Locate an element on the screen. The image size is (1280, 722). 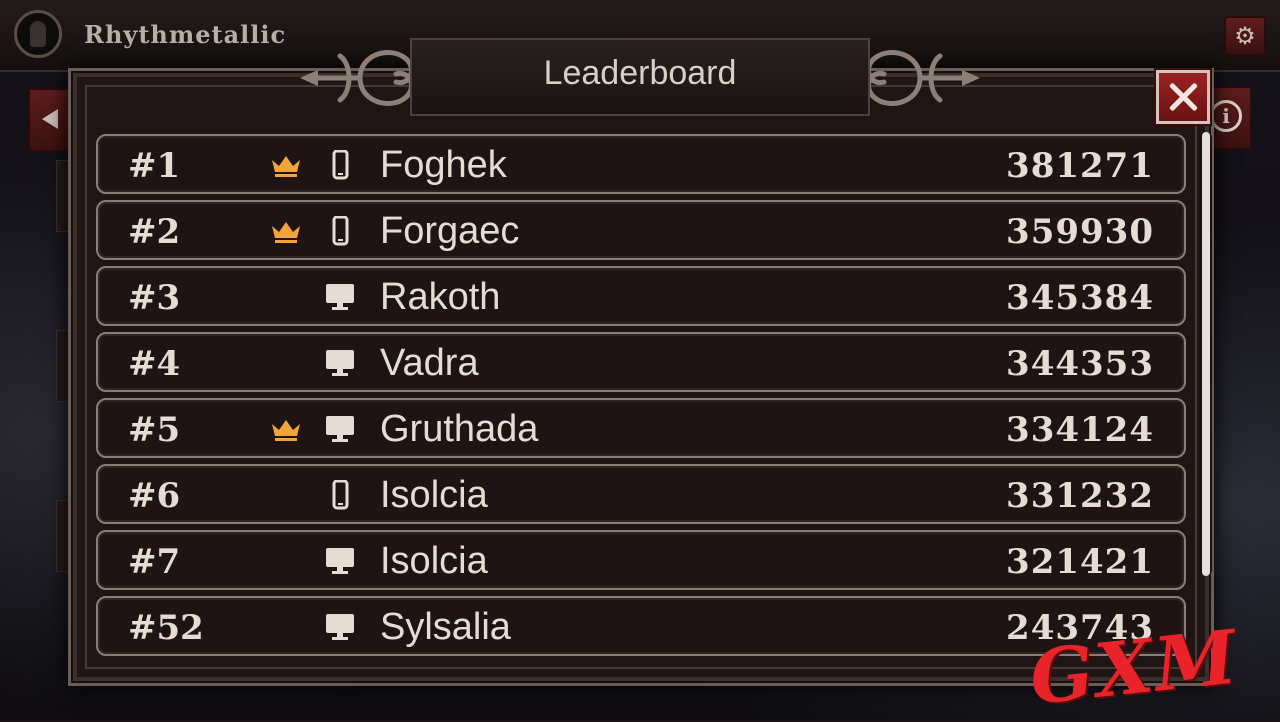
leaderboard-row: #5 Gruthada 334124 is located at coordinates (641, 428).